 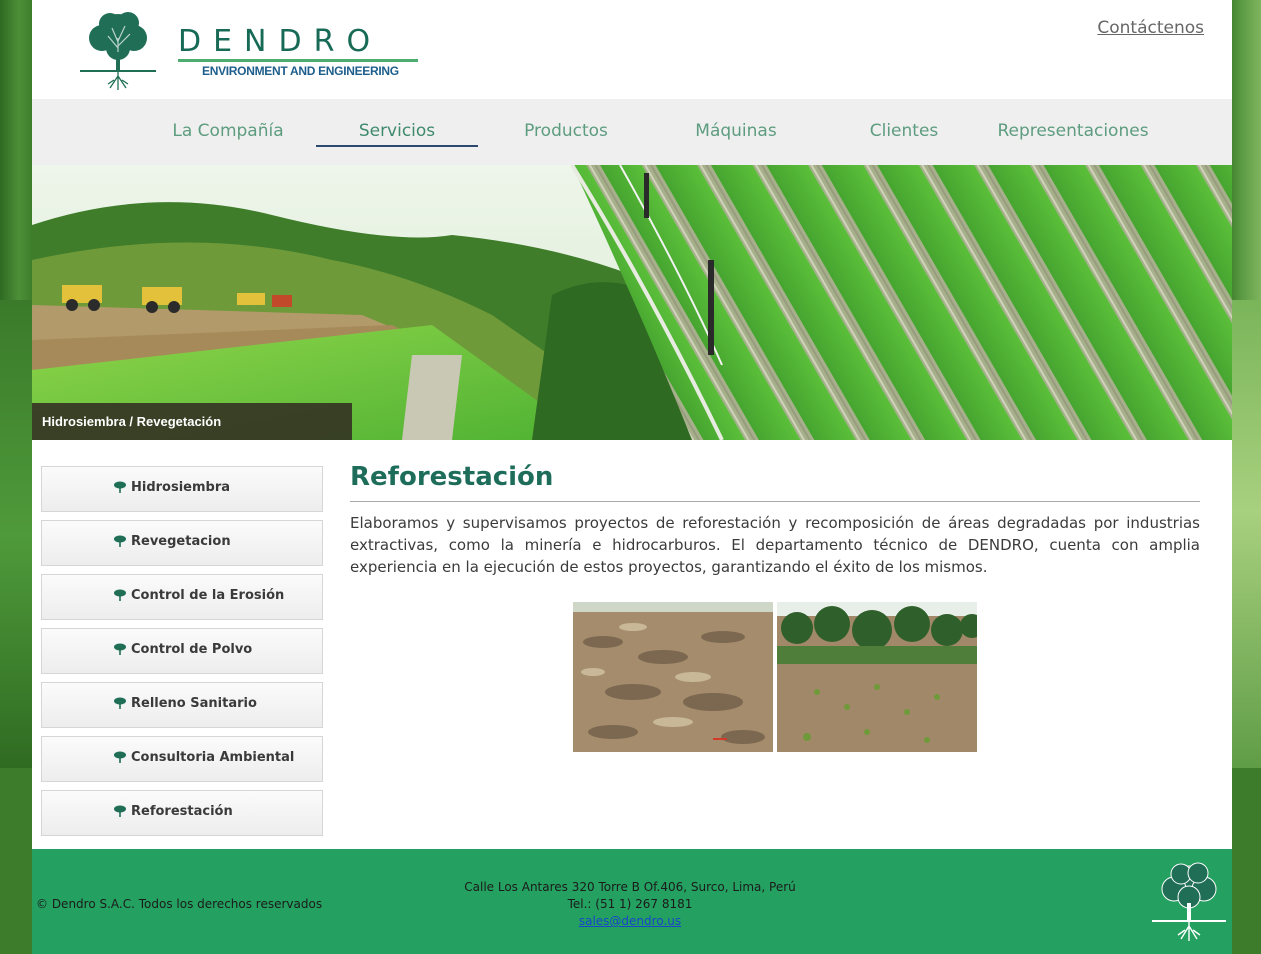 I want to click on nav-item-maquinas: Máquinas, so click(x=736, y=131).